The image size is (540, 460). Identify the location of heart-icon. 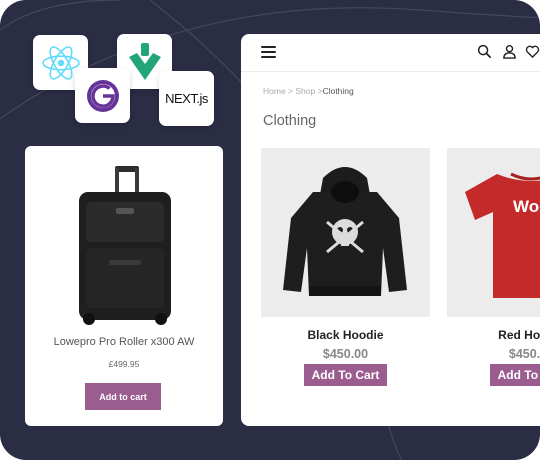
(532, 51).